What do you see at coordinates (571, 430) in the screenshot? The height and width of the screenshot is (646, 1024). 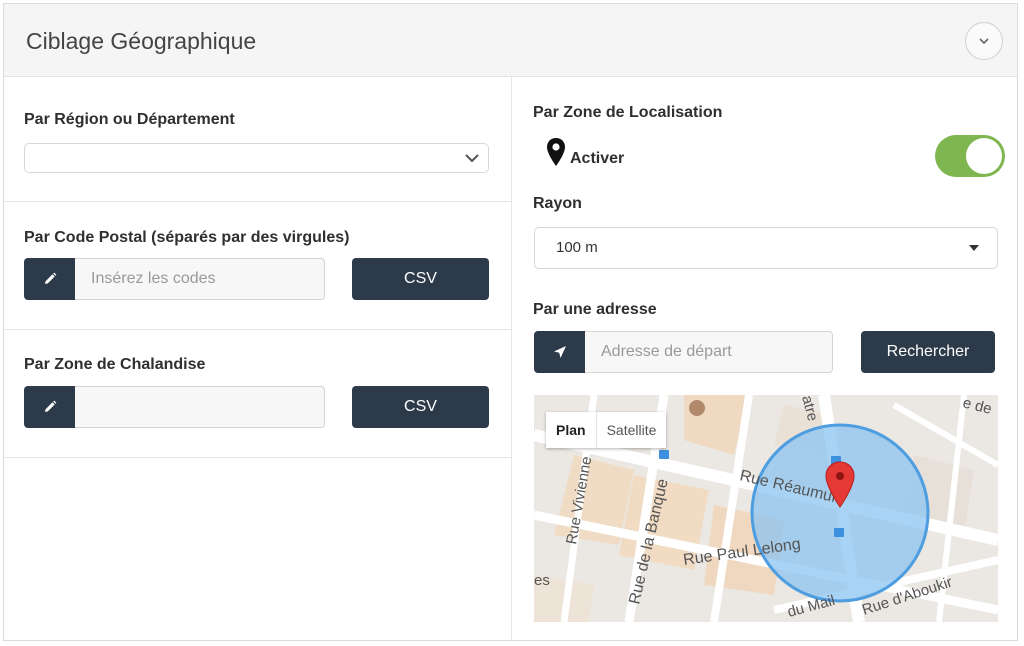 I see `tab-plan: Plan` at bounding box center [571, 430].